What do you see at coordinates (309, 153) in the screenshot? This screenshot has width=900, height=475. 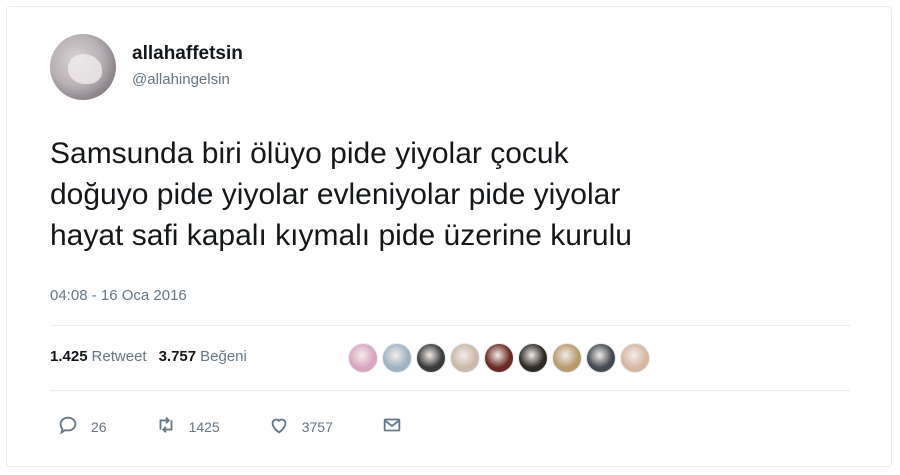 I see `tweet-line: Samsunda biri ölüyo pide yiyolar çocuk` at bounding box center [309, 153].